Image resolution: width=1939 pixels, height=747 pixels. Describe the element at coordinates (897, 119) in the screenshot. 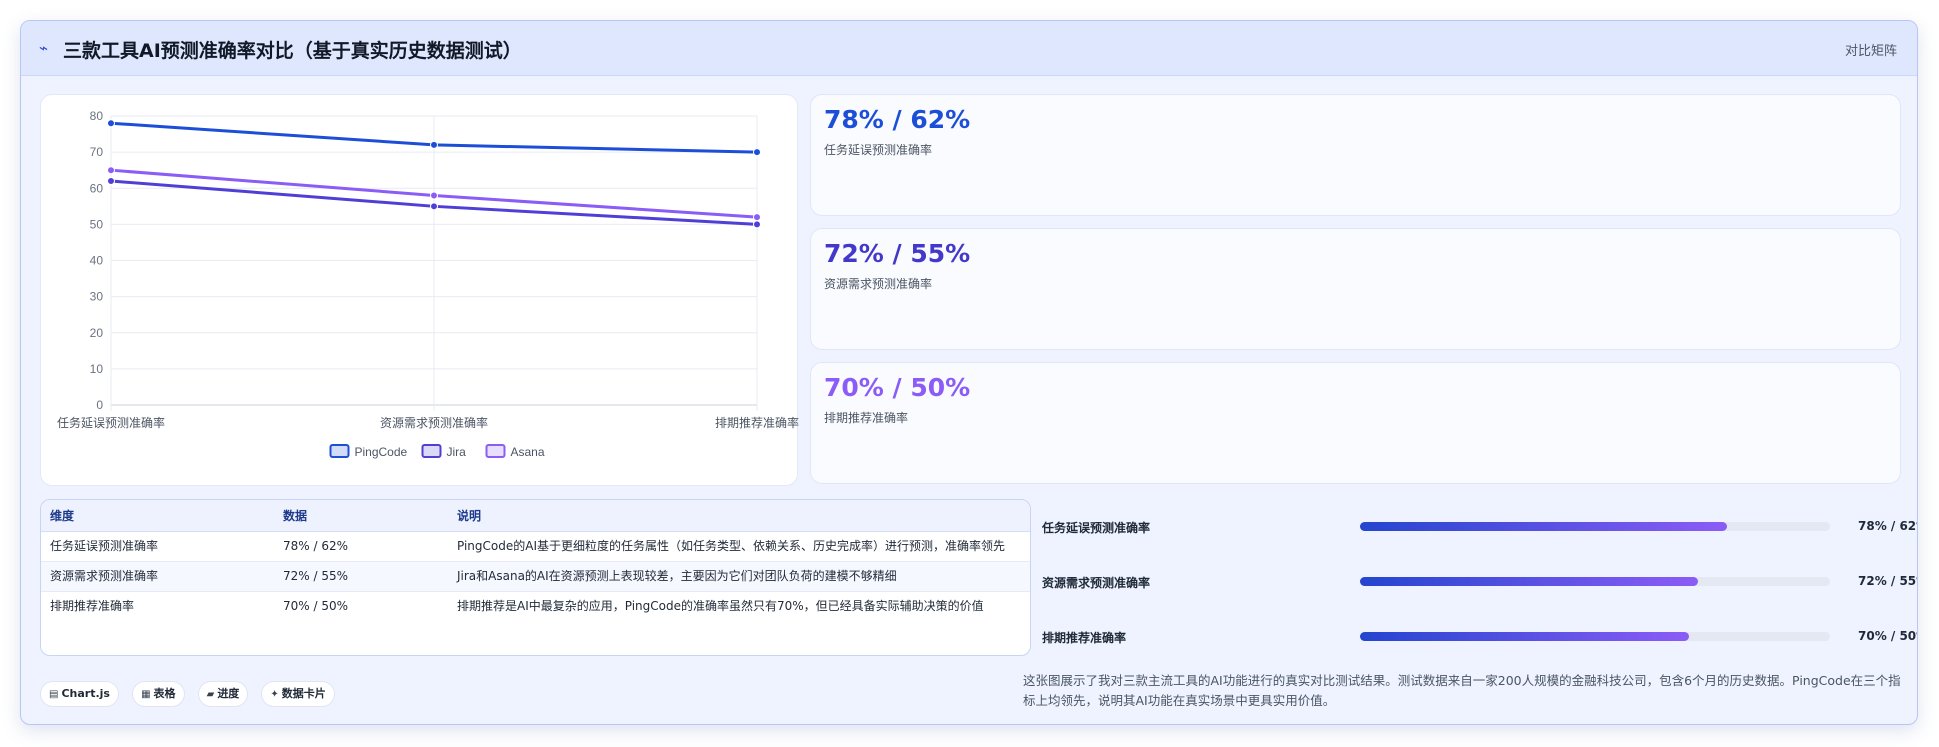

I see `stat-value: 78% / 62%` at that location.